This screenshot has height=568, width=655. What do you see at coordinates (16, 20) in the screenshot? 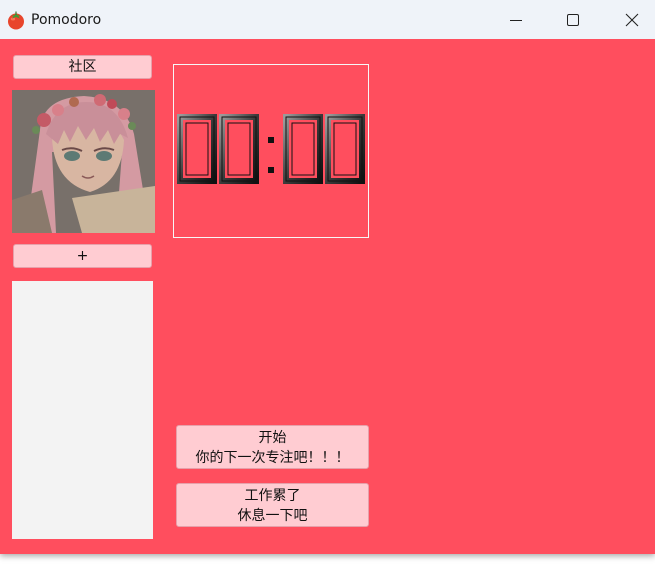
I see `tomato-icon` at bounding box center [16, 20].